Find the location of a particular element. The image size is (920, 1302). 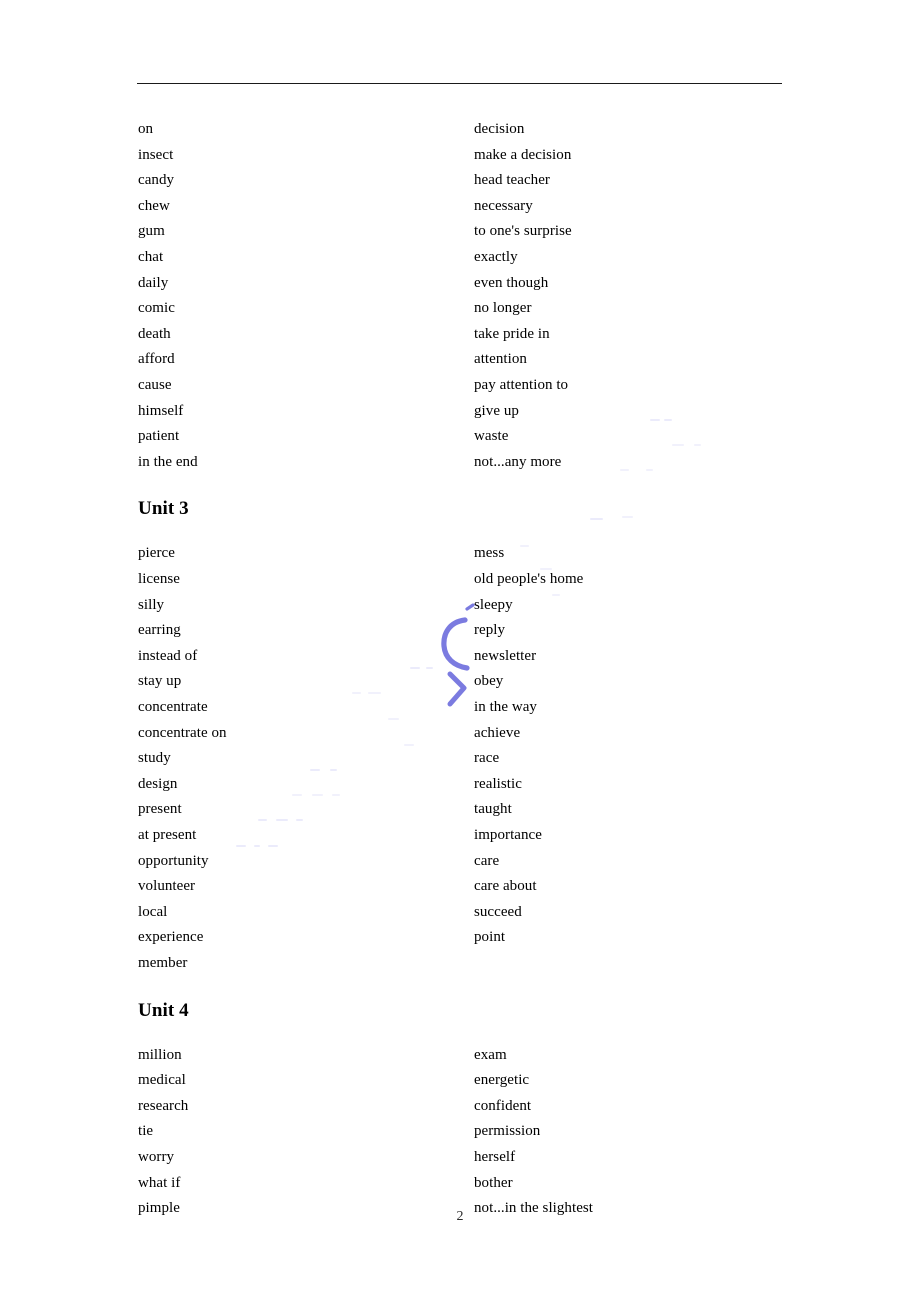

vocabulary-word: confident is located at coordinates (503, 1105).